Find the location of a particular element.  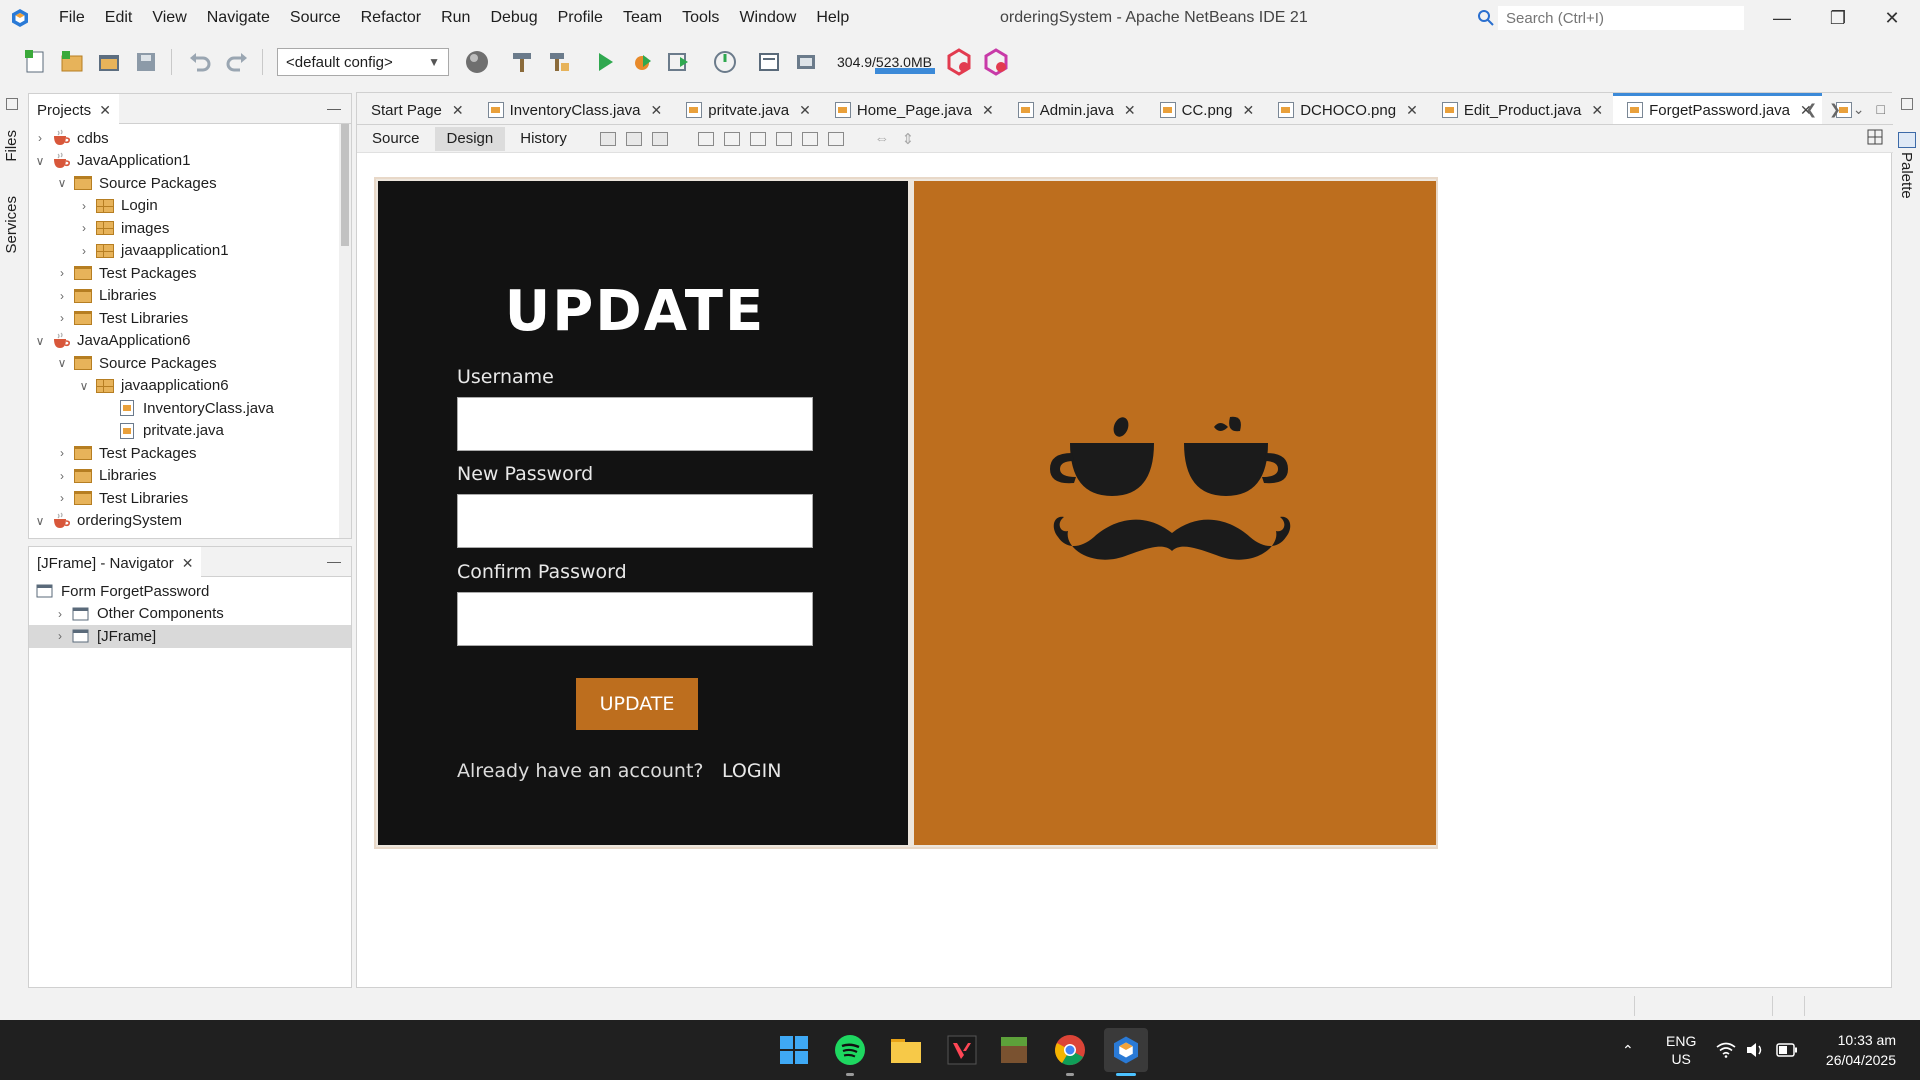

gc-stop-icon is located at coordinates (959, 62).